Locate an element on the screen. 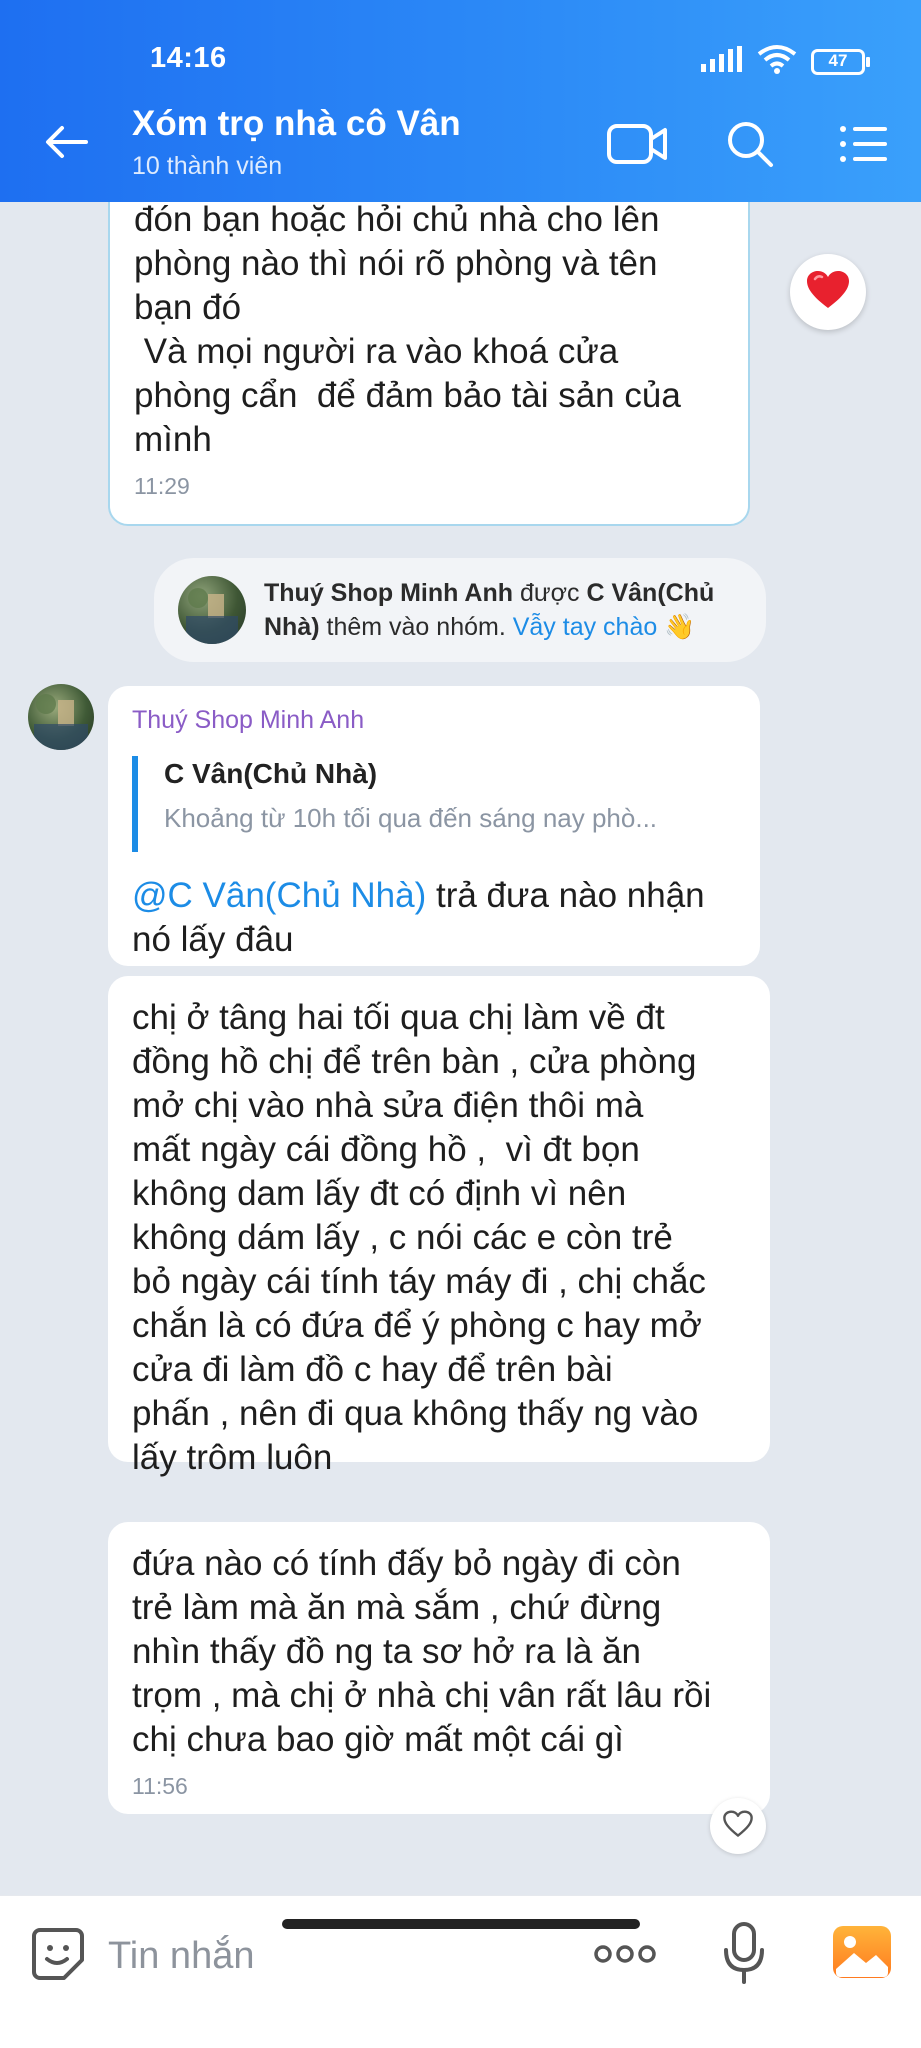  more-button is located at coordinates (625, 1956).